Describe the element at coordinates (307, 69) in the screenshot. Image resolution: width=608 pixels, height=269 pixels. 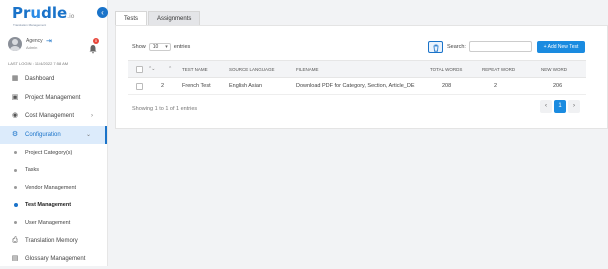
I see `col-filename: FILENAME` at that location.